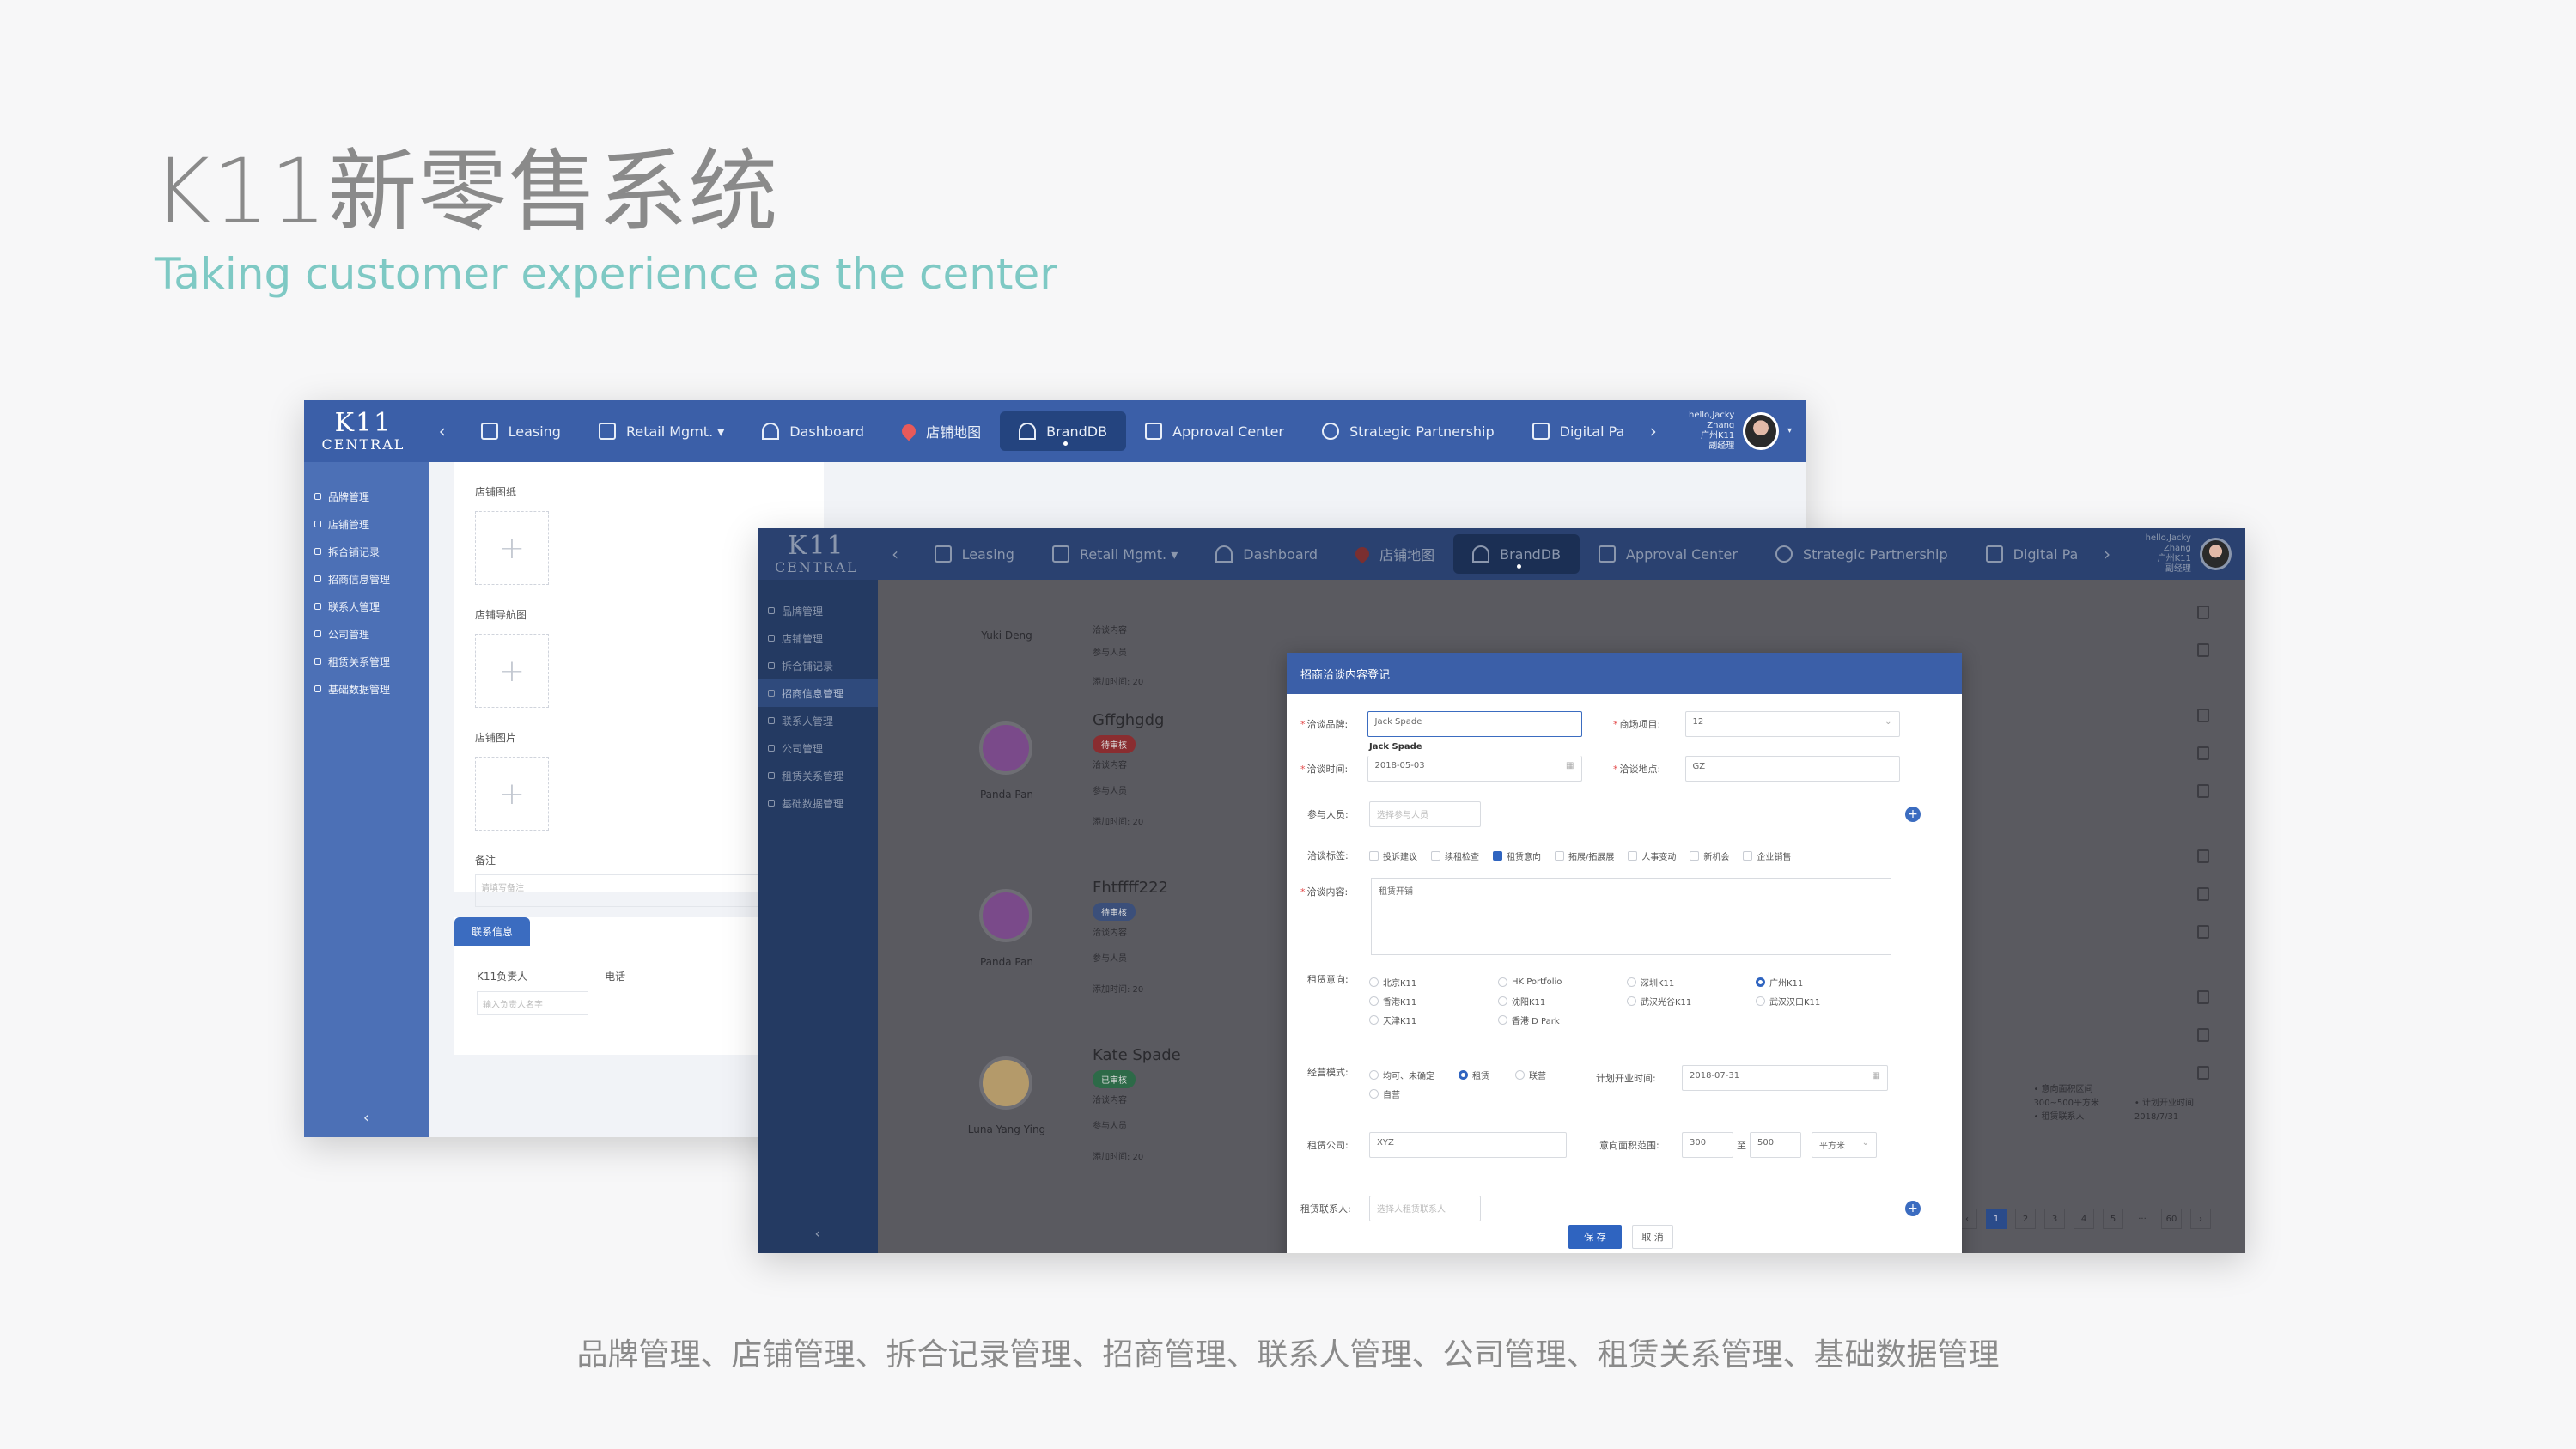 The image size is (2576, 1449). Describe the element at coordinates (366, 606) in the screenshot. I see `sidebar-item-contacts: 联系人管理` at that location.